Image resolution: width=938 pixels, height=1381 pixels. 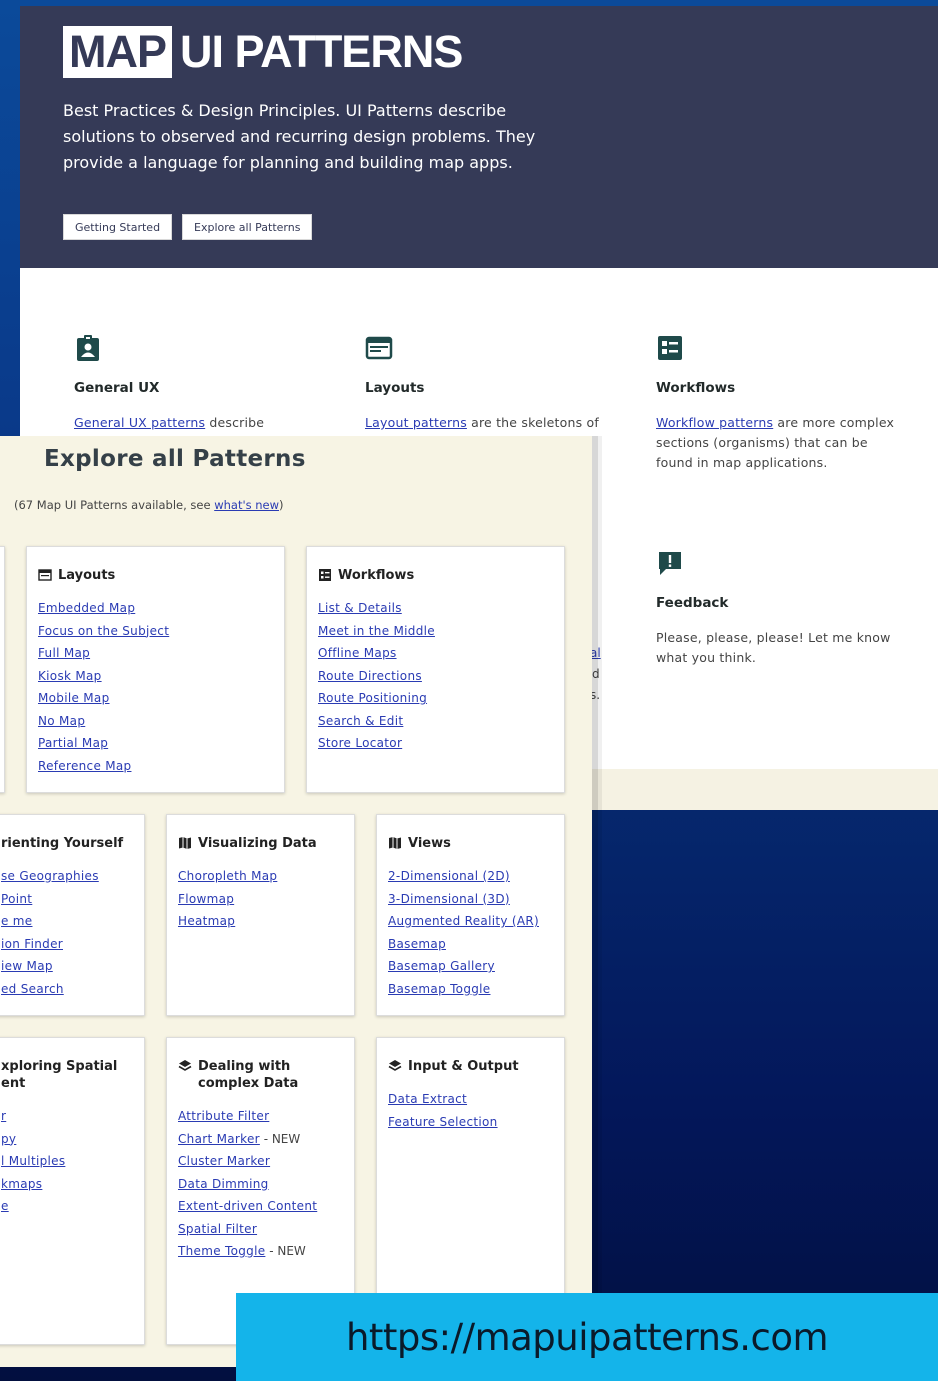 What do you see at coordinates (59, 1075) in the screenshot?
I see `card-heading: xploring Spatial ent` at bounding box center [59, 1075].